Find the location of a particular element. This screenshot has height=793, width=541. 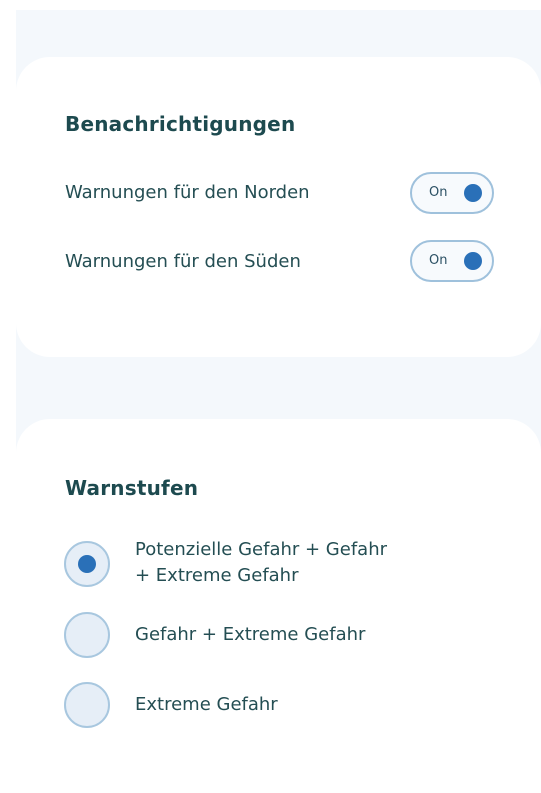

radio-label-line2: + Extreme Gefahr is located at coordinates (217, 575).